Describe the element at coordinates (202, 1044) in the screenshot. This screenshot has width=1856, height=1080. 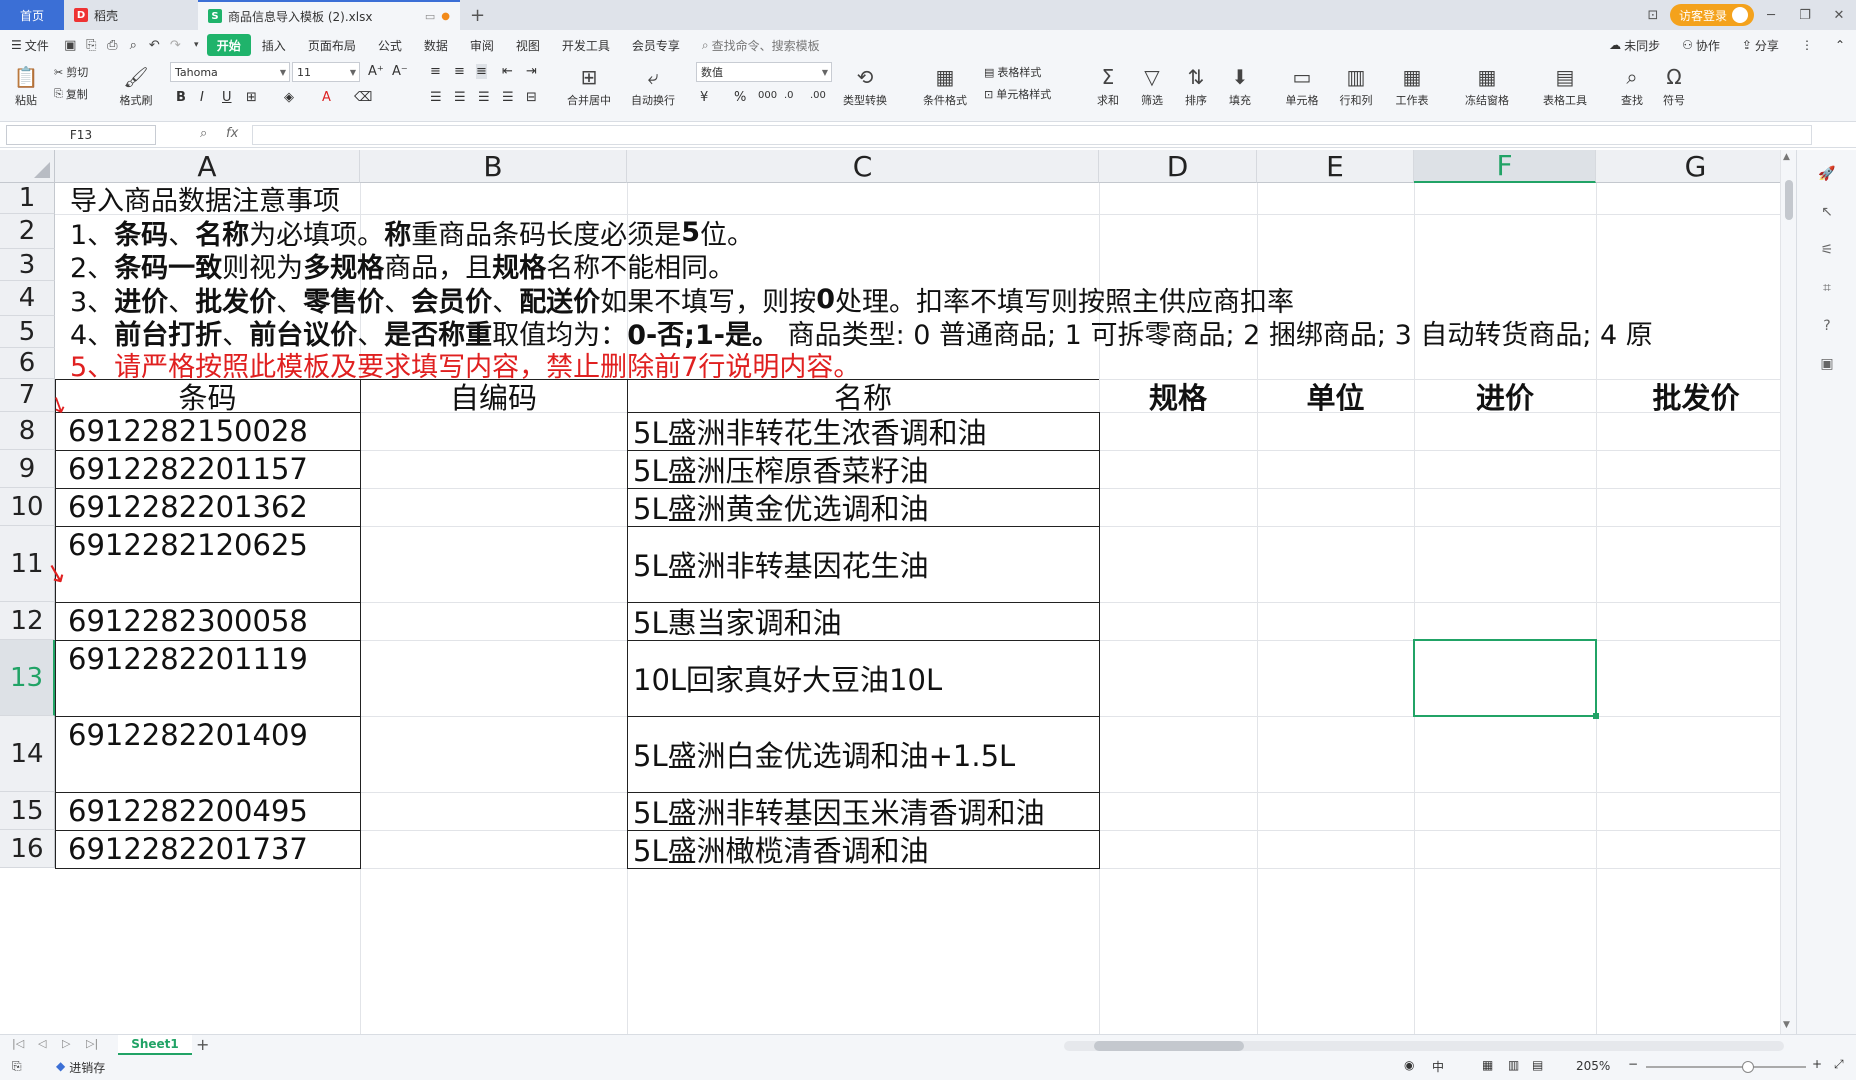
I see `add-sheet-button: +` at that location.